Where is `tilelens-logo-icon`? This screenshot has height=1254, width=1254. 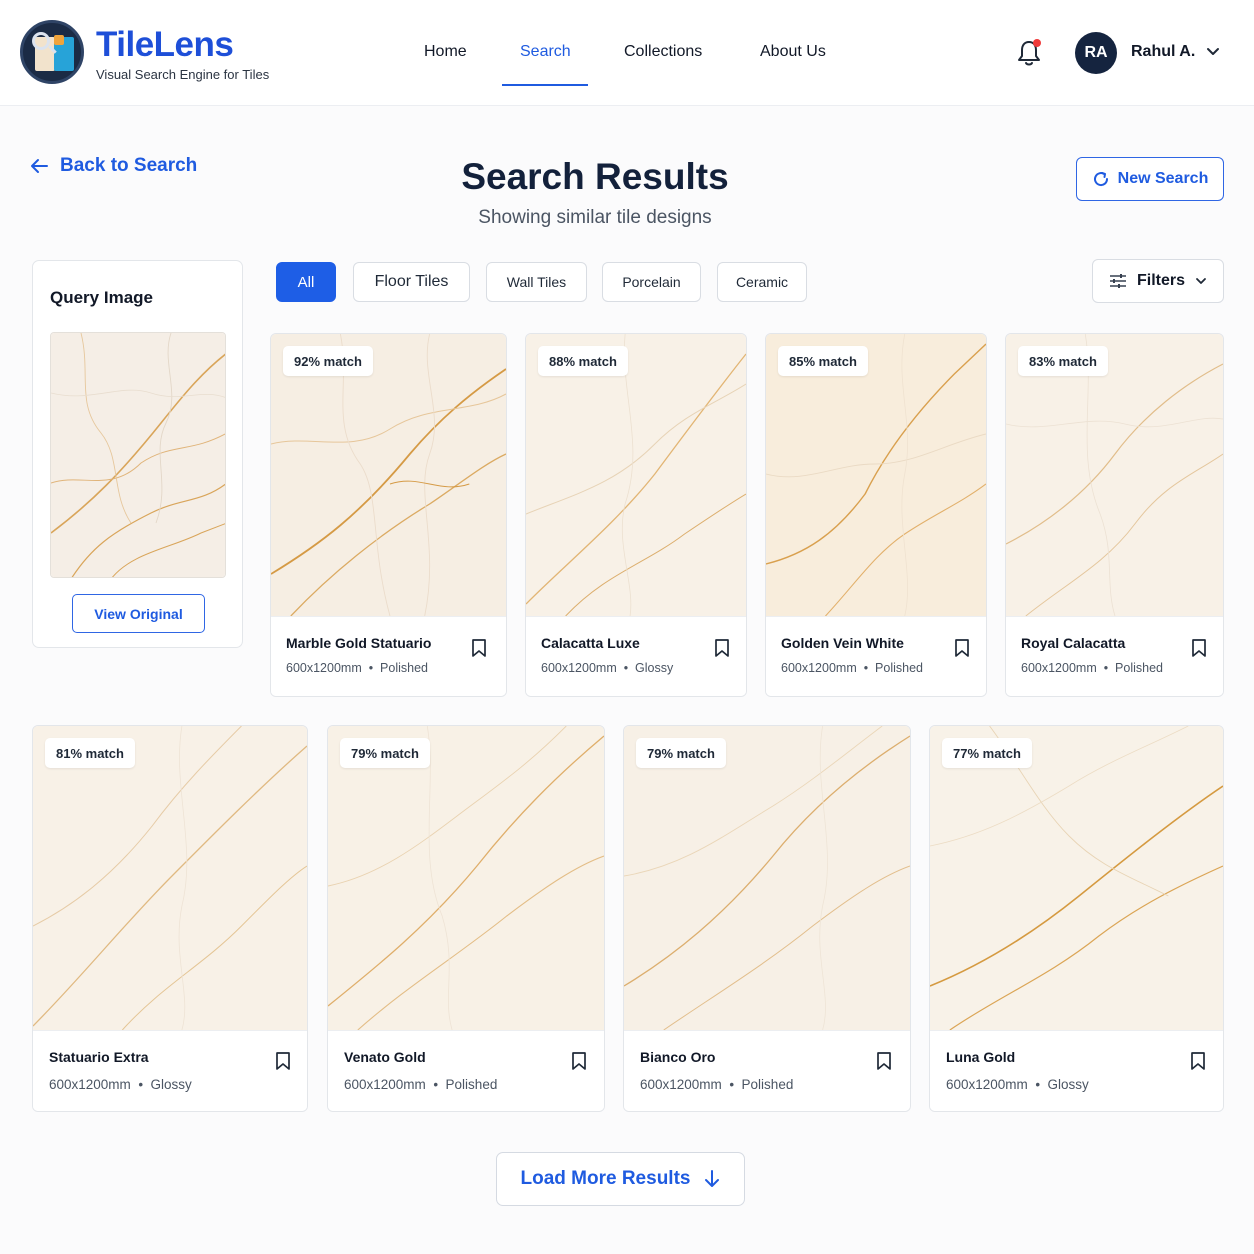
tilelens-logo-icon is located at coordinates (52, 52).